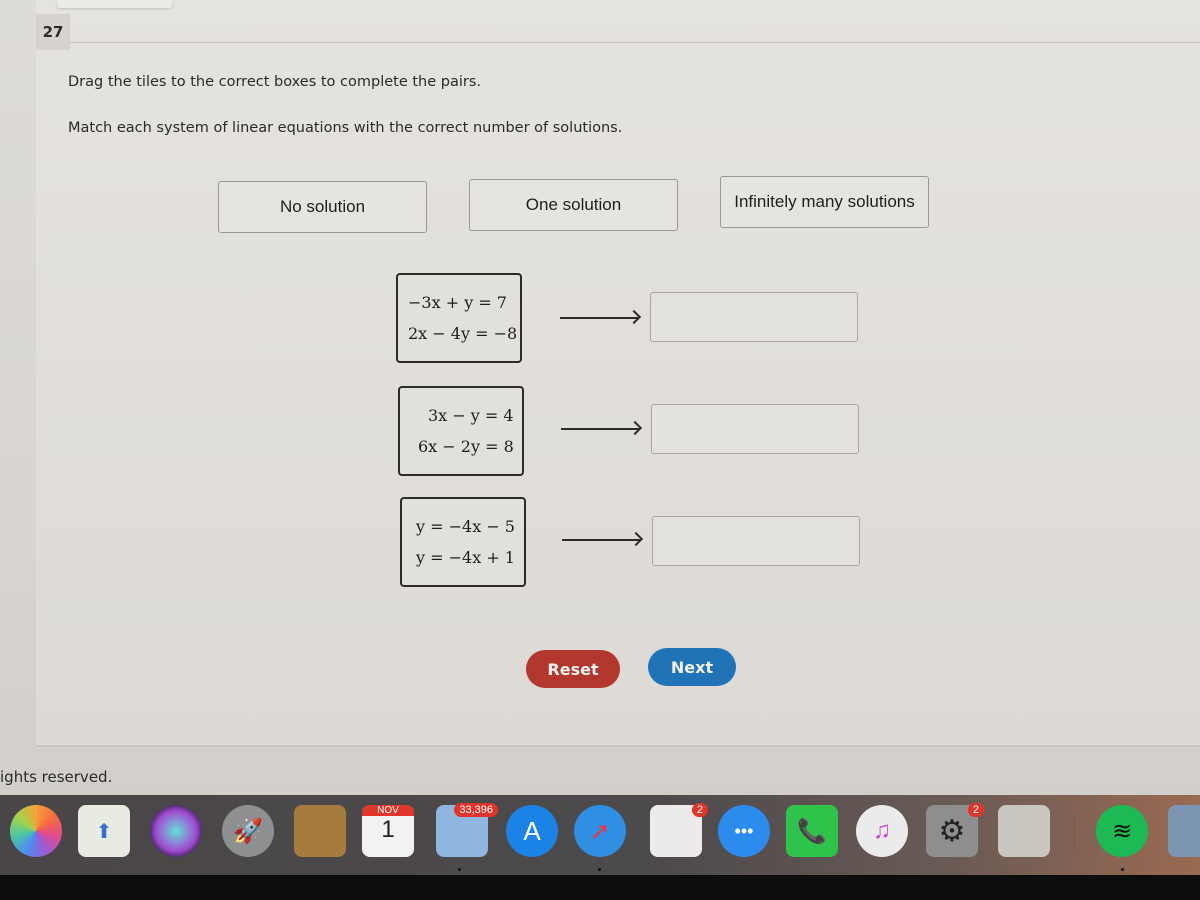 The image size is (1200, 900). What do you see at coordinates (955, 830) in the screenshot?
I see `system-preferences-gear-icon: ⚙ 2` at bounding box center [955, 830].